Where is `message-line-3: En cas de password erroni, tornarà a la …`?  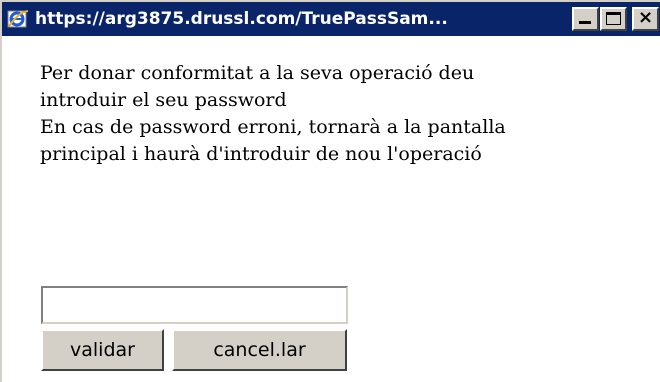
message-line-3: En cas de password erroni, tornarà a la … is located at coordinates (273, 127).